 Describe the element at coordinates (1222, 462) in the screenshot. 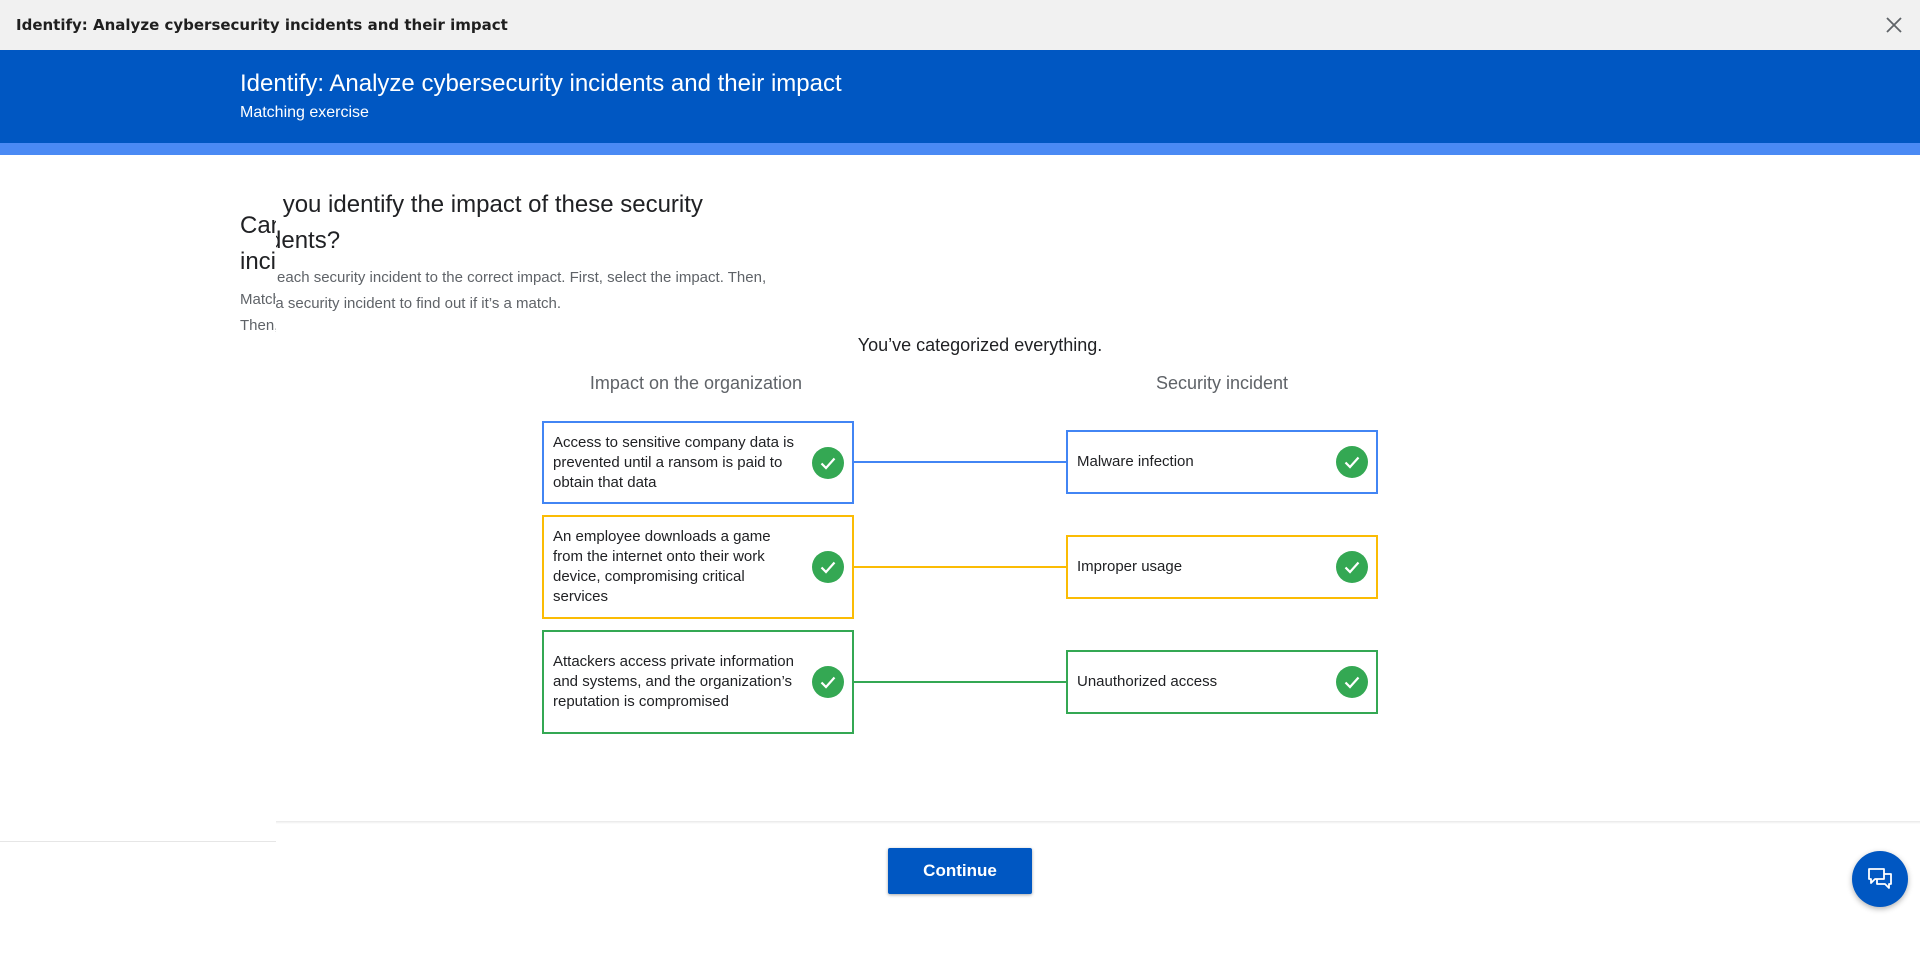

I see `incident-card: Malware infection` at that location.